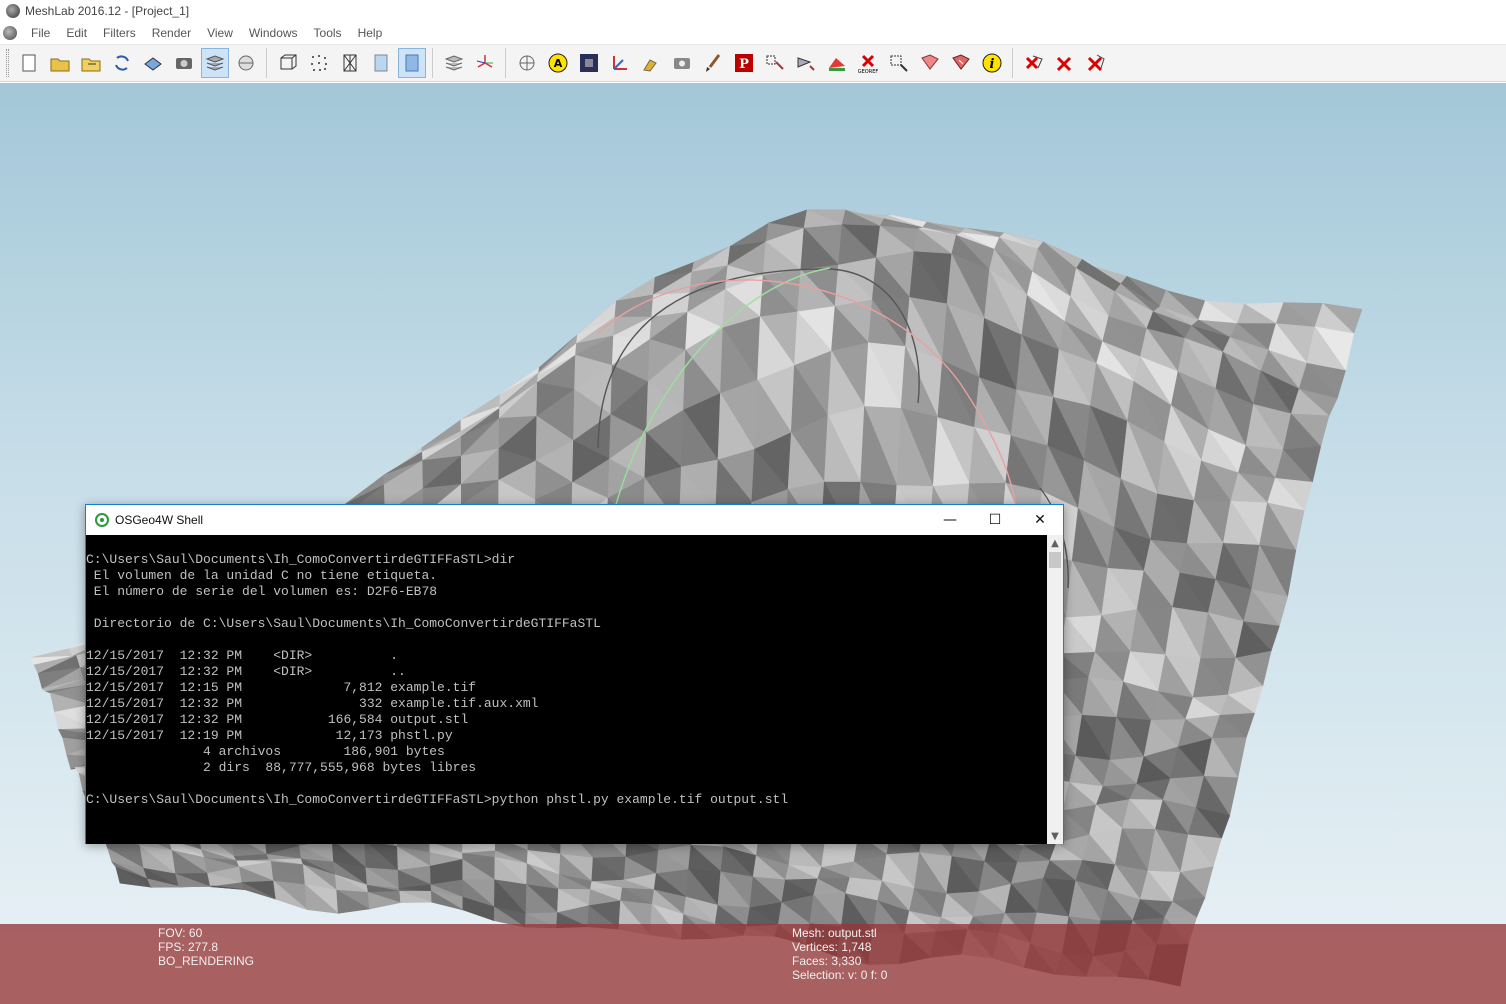  What do you see at coordinates (159, 520) in the screenshot?
I see `shell-title: OSGeo4W Shell` at bounding box center [159, 520].